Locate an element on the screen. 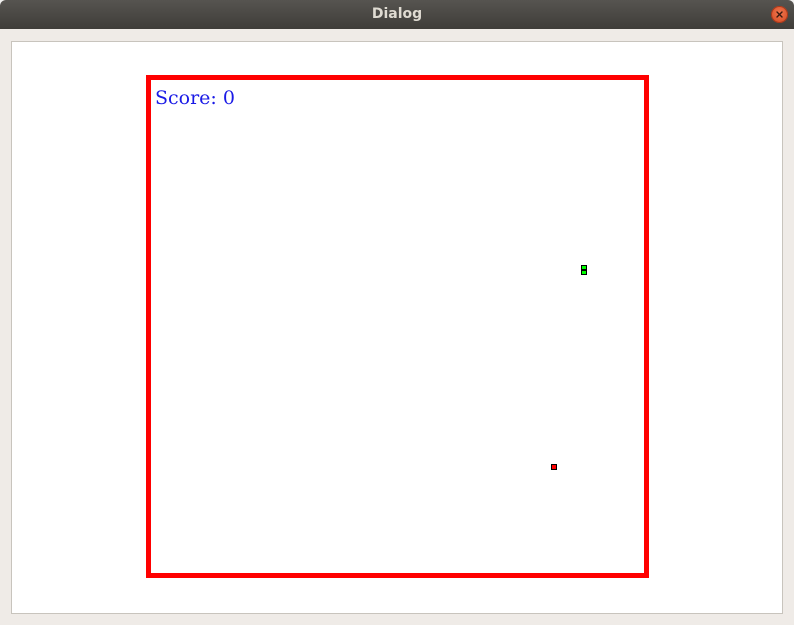 The image size is (794, 625). title-bar: Dialog is located at coordinates (397, 14).